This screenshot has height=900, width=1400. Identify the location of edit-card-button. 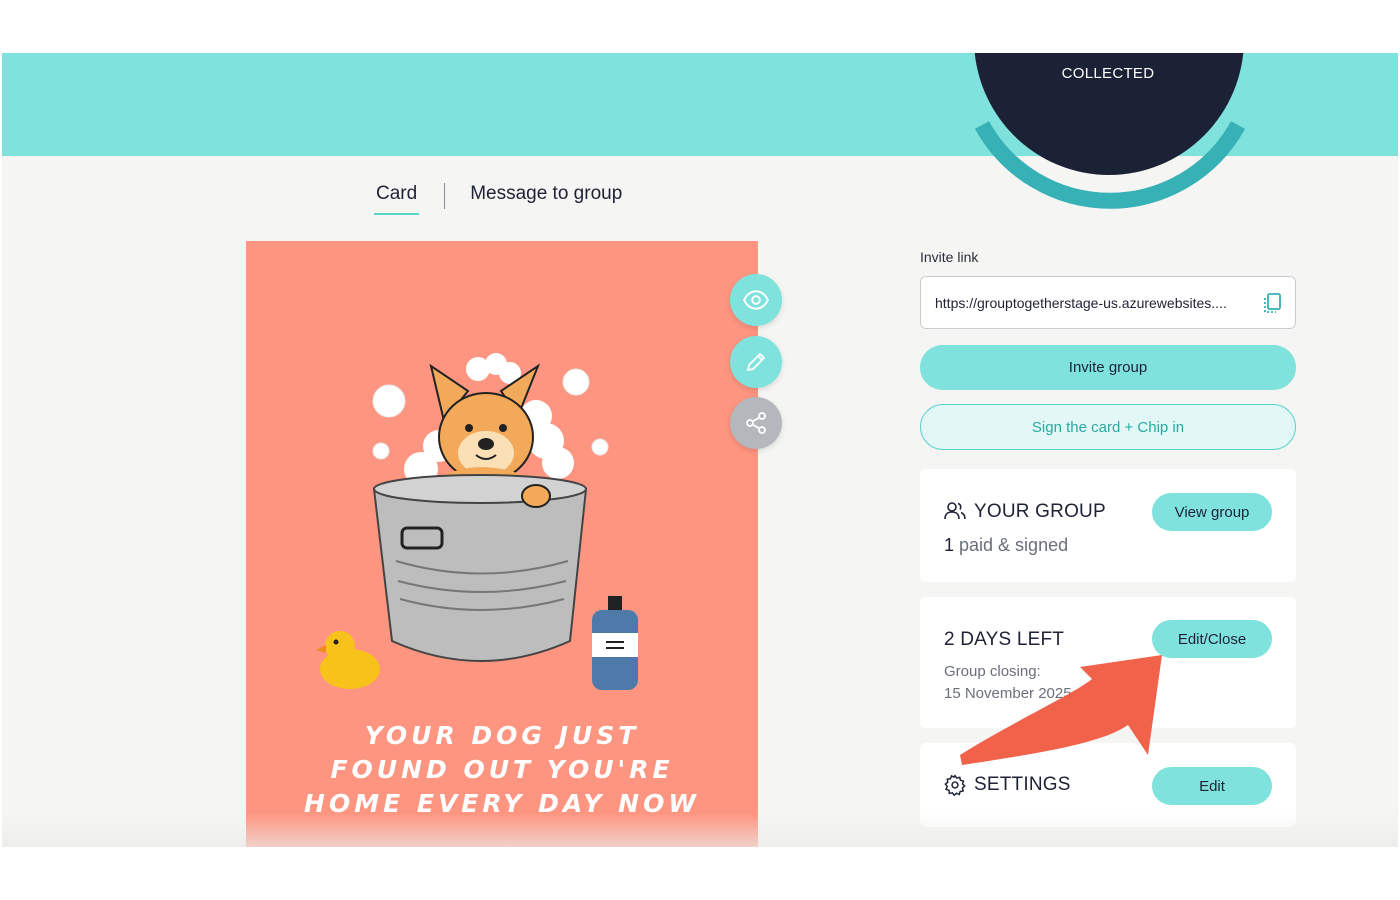
(756, 362).